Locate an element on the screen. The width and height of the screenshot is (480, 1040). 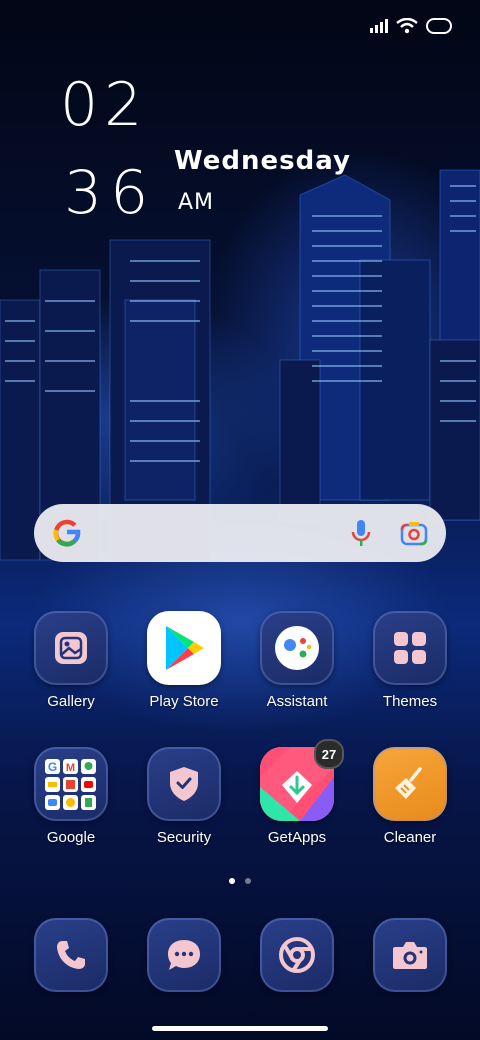
app-themes: Themes is located at coordinates (410, 660).